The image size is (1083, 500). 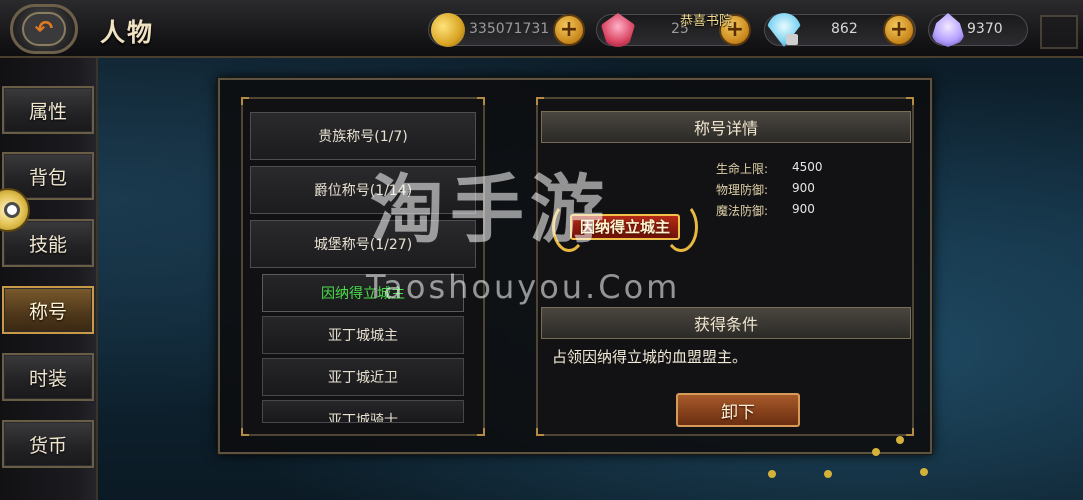 What do you see at coordinates (490, 210) in the screenshot?
I see `watermark: 淘手游` at bounding box center [490, 210].